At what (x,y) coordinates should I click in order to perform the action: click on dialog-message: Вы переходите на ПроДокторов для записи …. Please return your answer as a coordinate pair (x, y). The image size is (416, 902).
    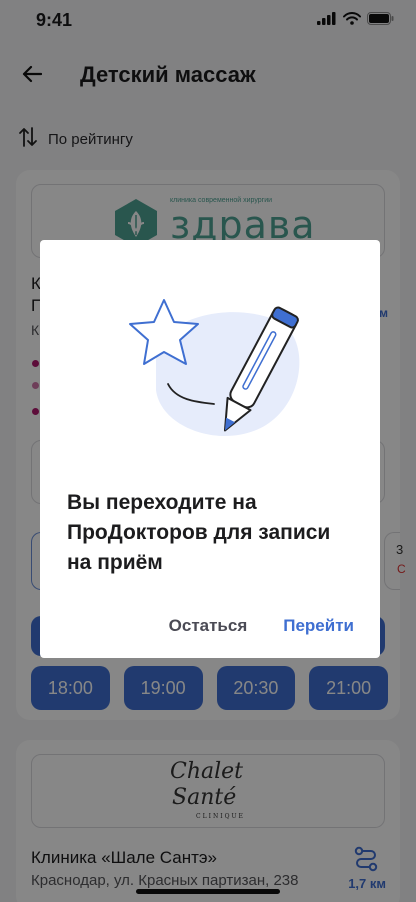
    Looking at the image, I should click on (199, 532).